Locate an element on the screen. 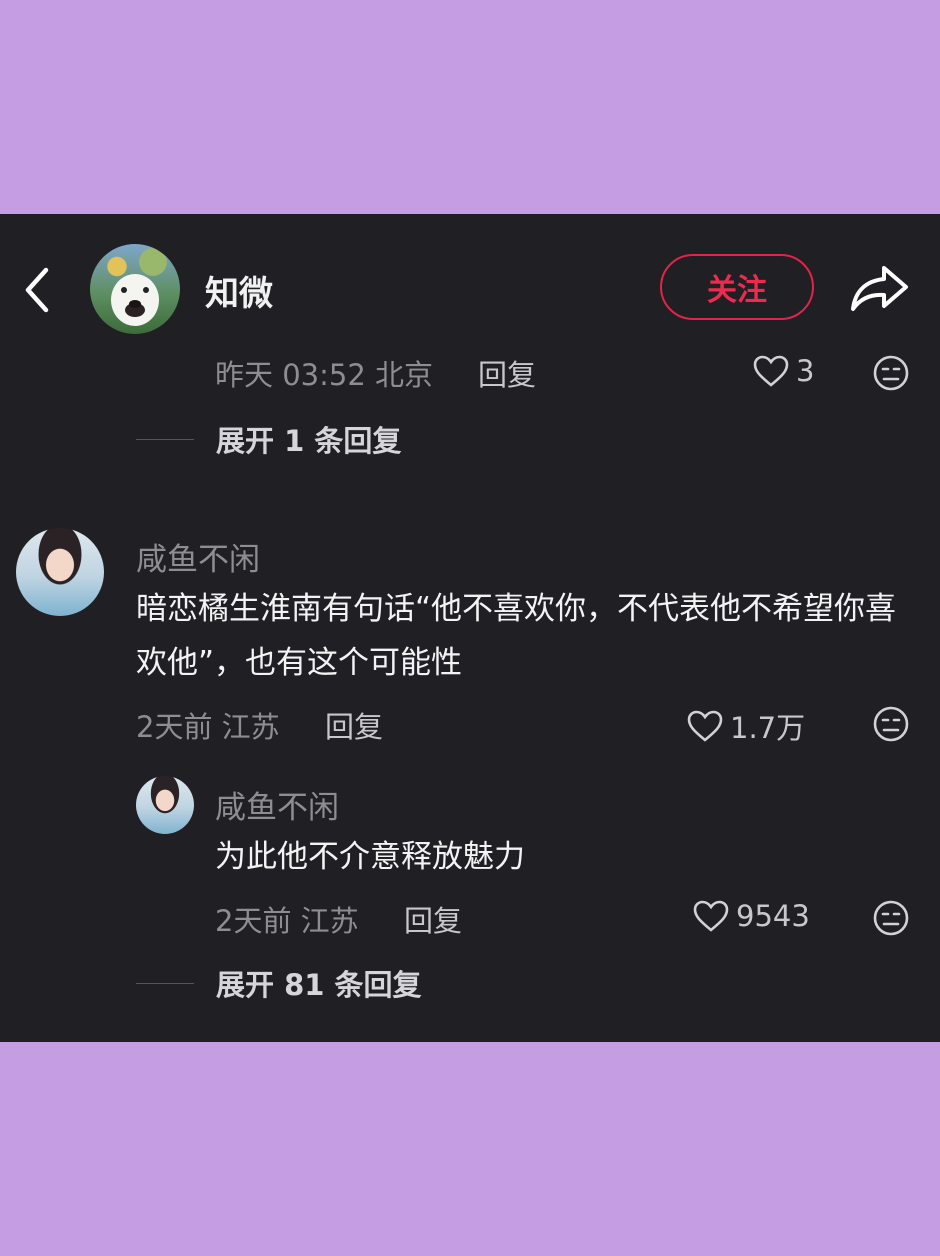  comment-like-button: 1.7万 is located at coordinates (745, 726).